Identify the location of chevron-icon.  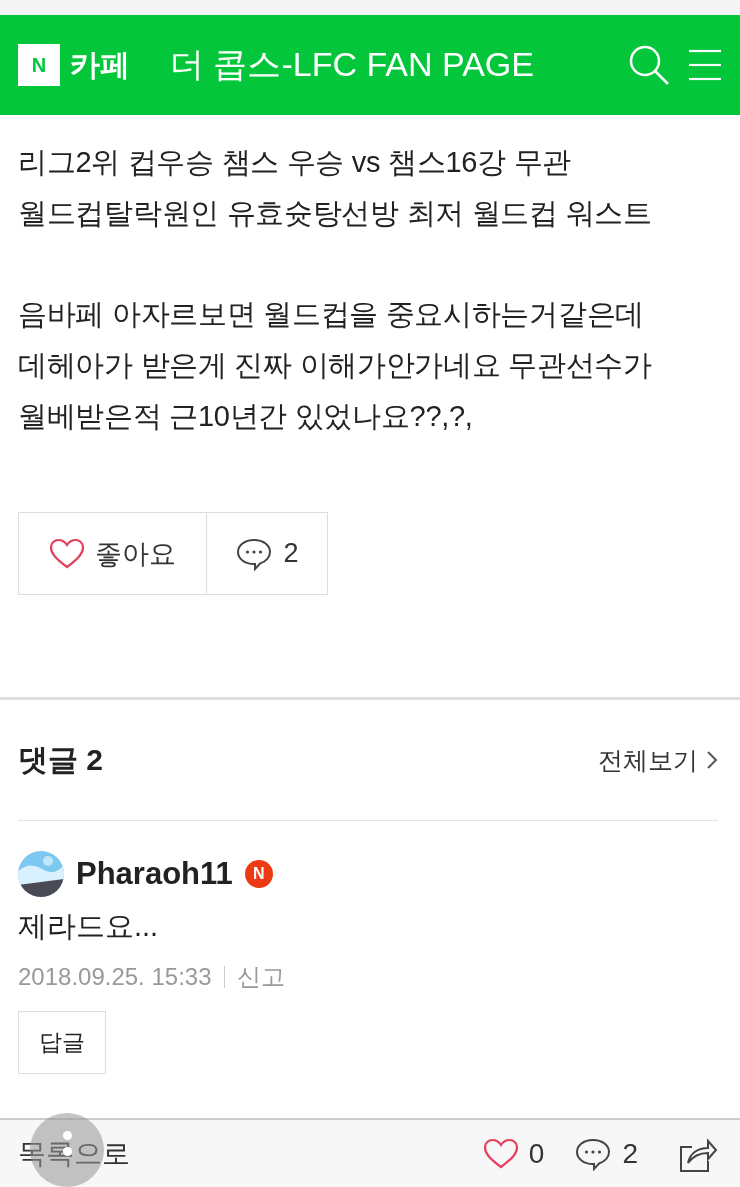
(712, 760).